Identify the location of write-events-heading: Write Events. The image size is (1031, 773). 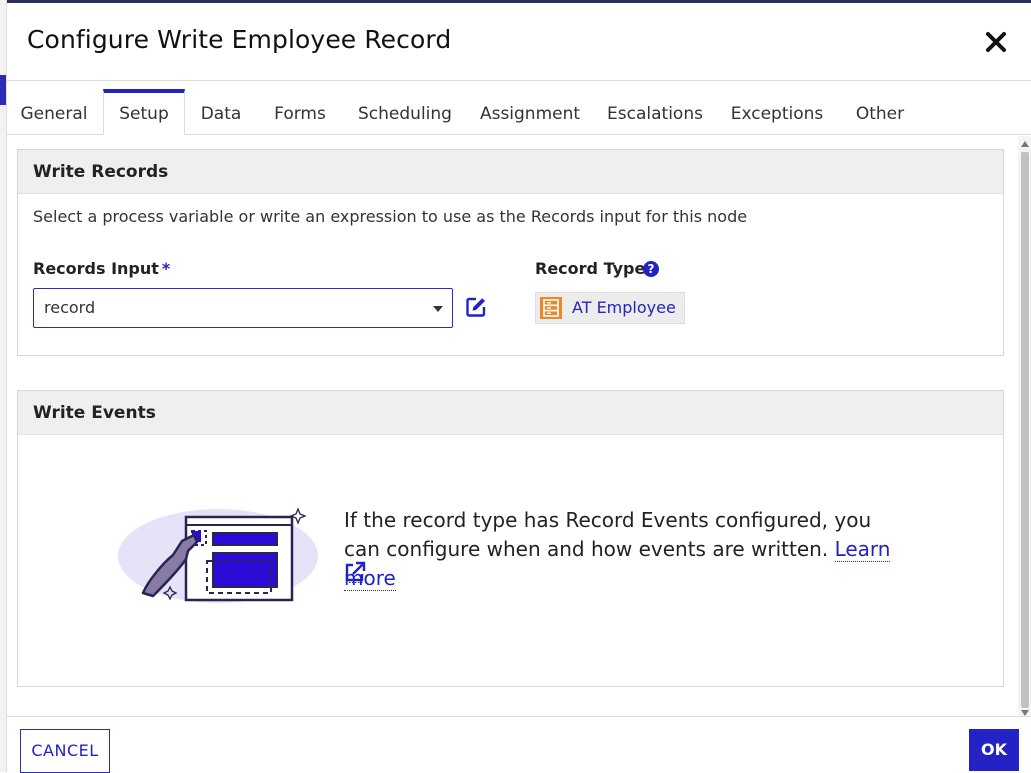
(510, 413).